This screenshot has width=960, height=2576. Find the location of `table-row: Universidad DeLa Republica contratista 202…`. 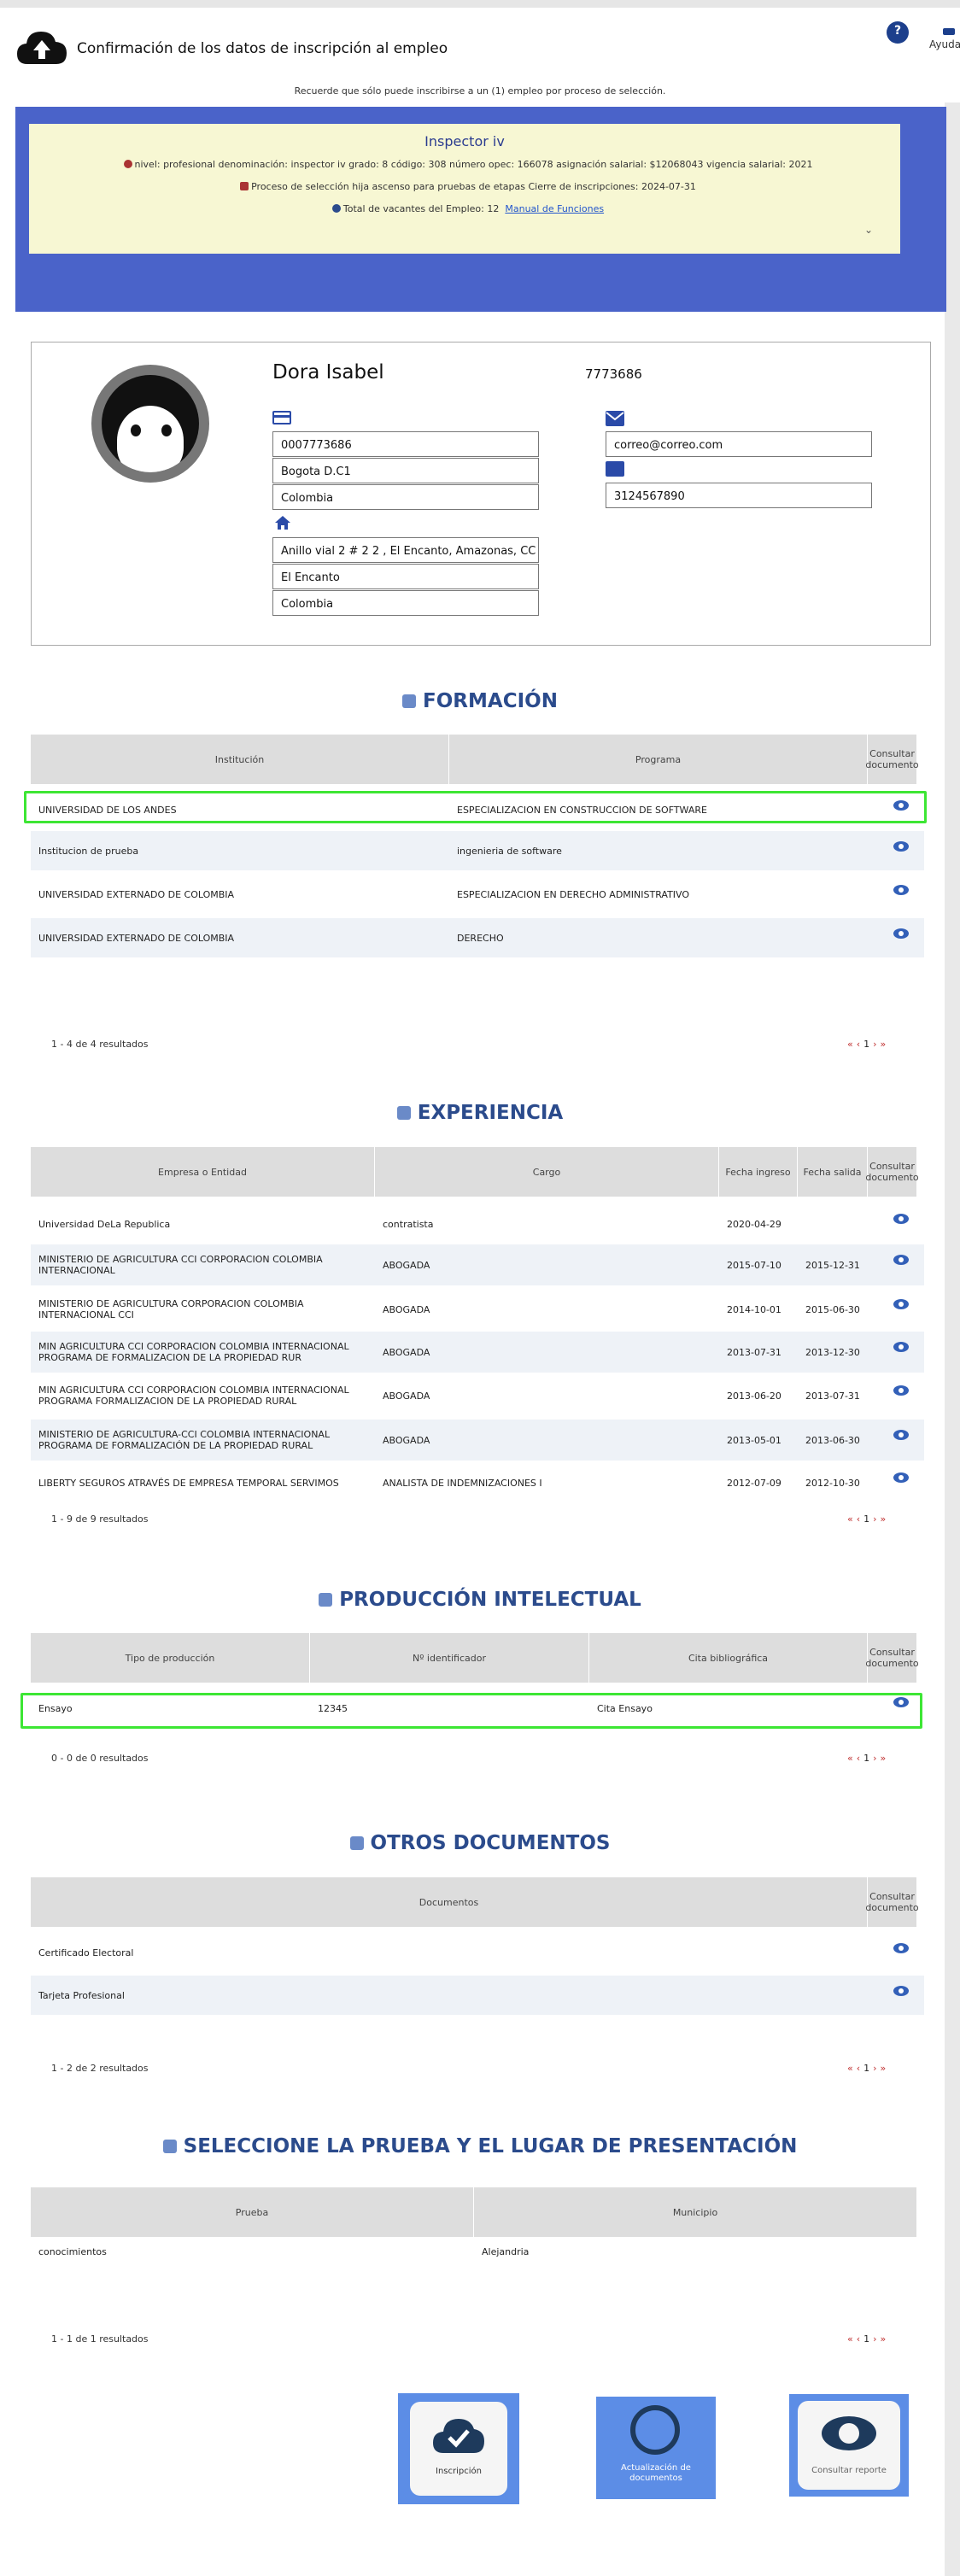

table-row: Universidad DeLa Republica contratista 202… is located at coordinates (478, 1223).